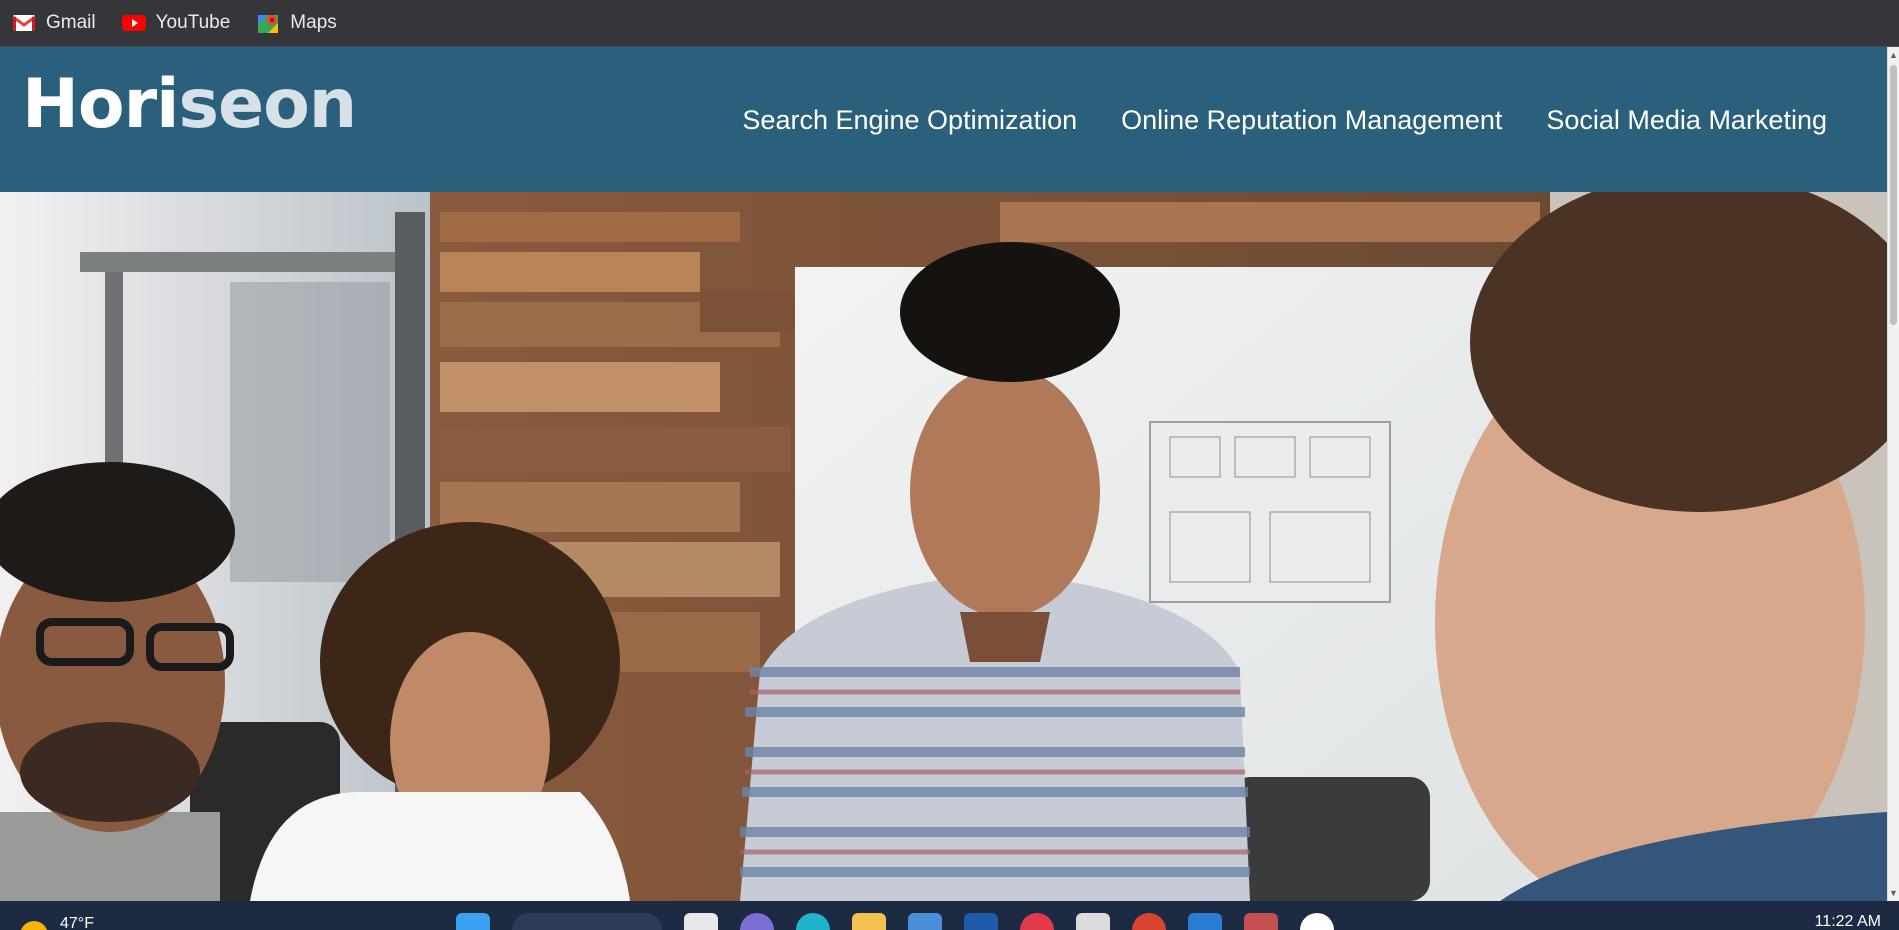 The width and height of the screenshot is (1899, 930). What do you see at coordinates (895, 921) in the screenshot?
I see `taskbar-apps` at bounding box center [895, 921].